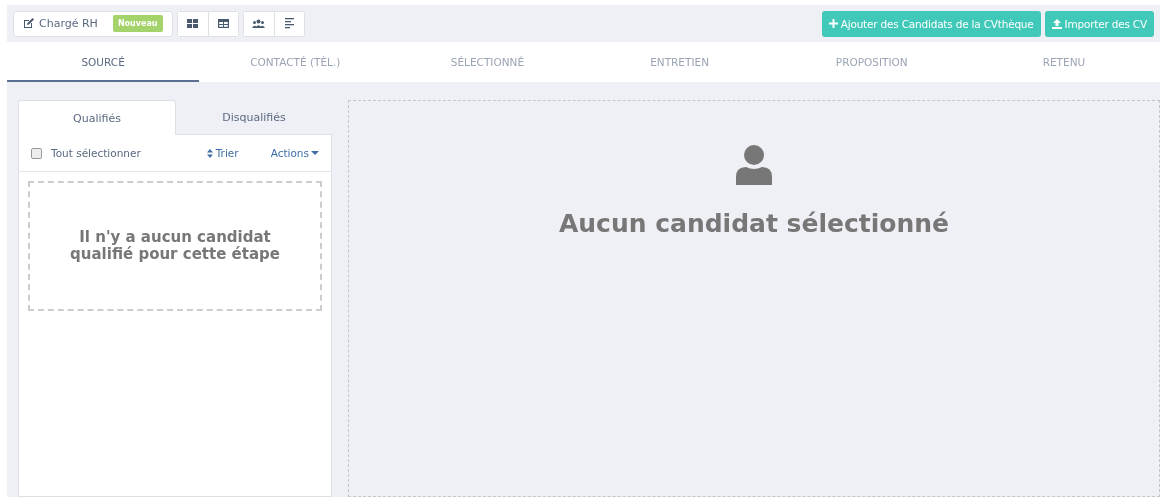  What do you see at coordinates (754, 223) in the screenshot?
I see `empty-detail-message: Aucun candidat sélectionné` at bounding box center [754, 223].